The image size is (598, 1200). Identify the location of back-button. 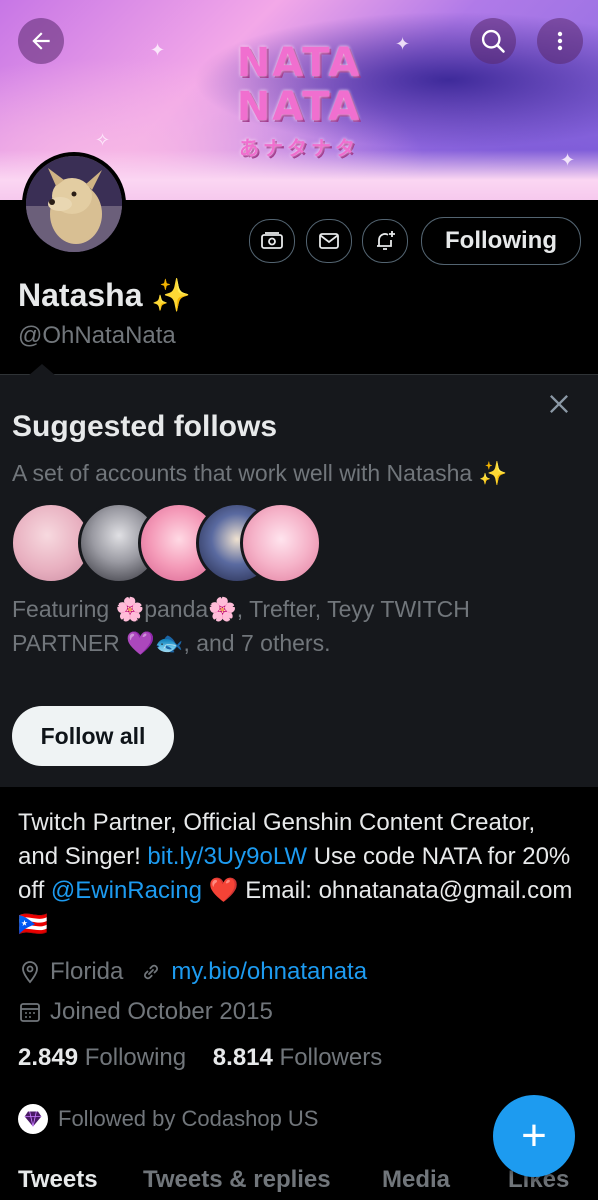
(41, 41).